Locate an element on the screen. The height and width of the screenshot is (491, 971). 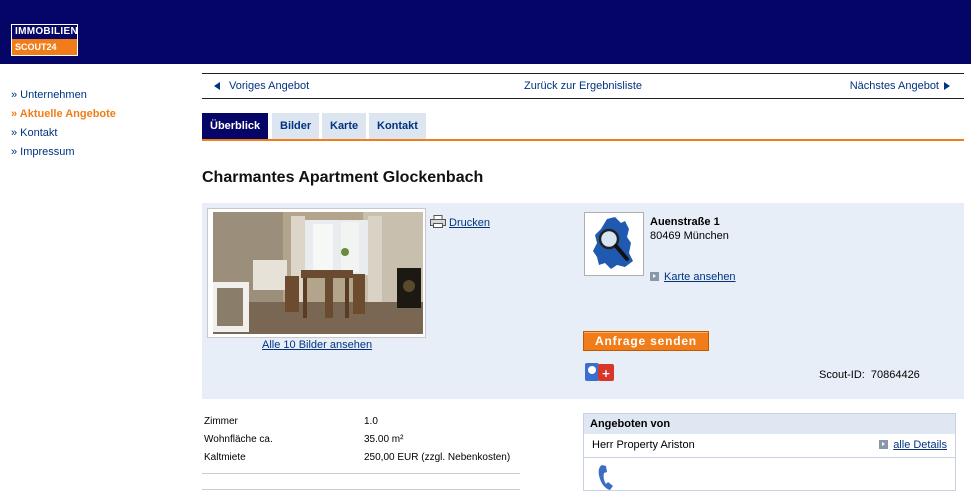
fact-row: Wohnfläche ca. 35.00 m² is located at coordinates (361, 443).